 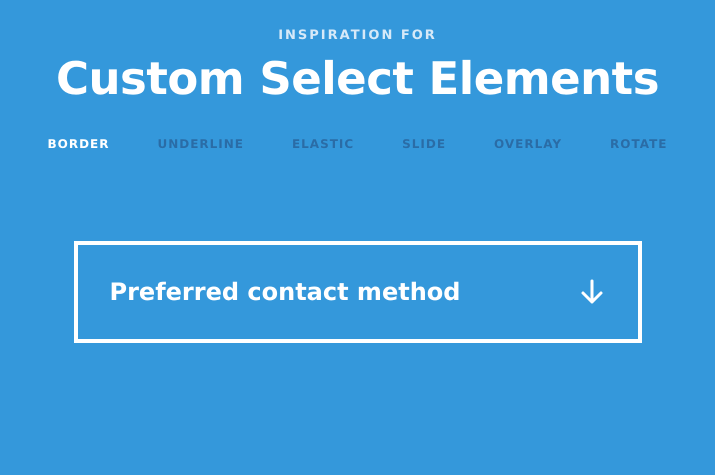 What do you see at coordinates (592, 292) in the screenshot?
I see `arrow-down-icon` at bounding box center [592, 292].